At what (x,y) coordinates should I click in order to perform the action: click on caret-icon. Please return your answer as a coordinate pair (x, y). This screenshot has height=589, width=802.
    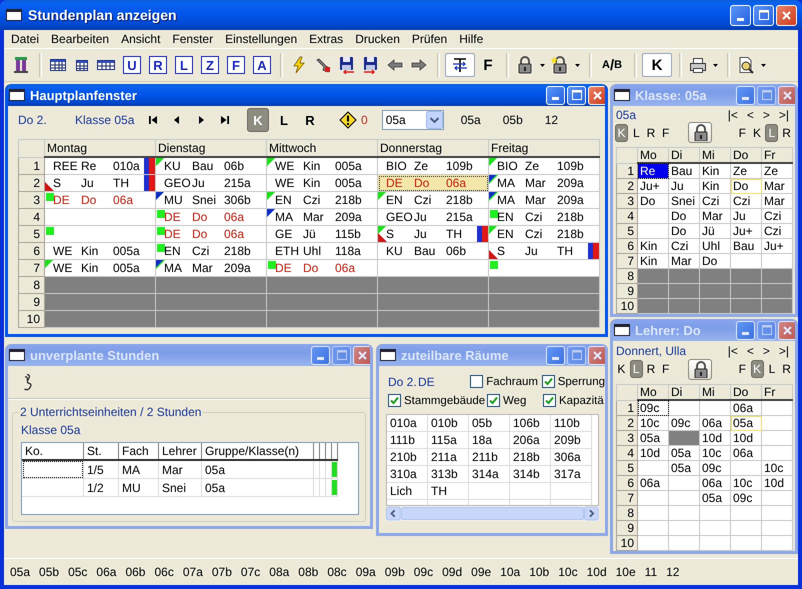
    Looking at the image, I should click on (577, 65).